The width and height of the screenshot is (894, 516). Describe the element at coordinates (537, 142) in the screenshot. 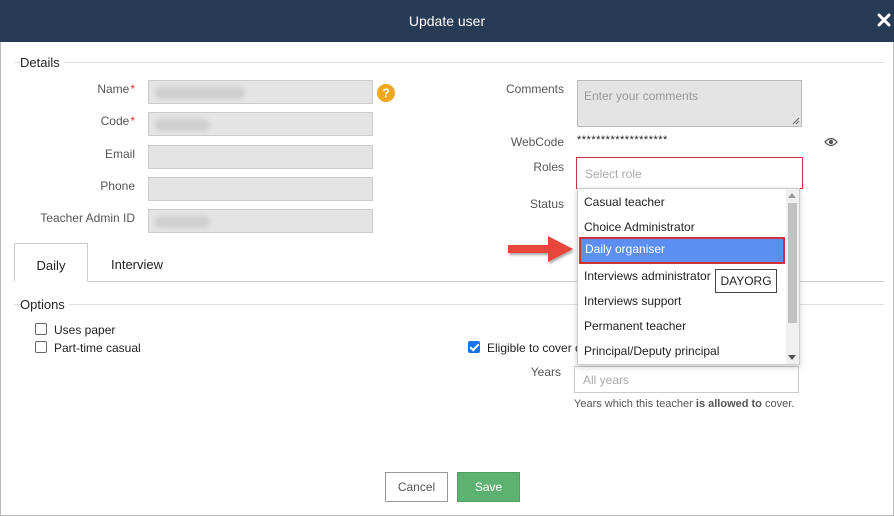

I see `webcode-label: WebCode` at that location.